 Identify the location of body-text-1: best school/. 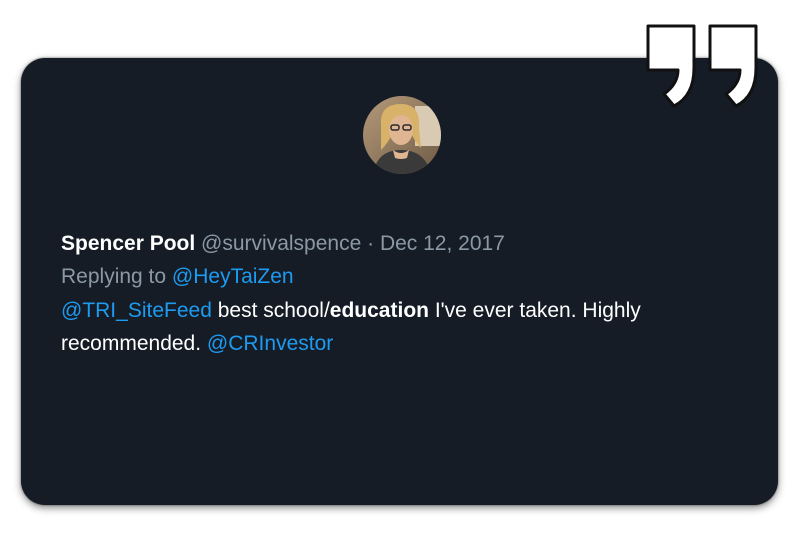
(270, 310).